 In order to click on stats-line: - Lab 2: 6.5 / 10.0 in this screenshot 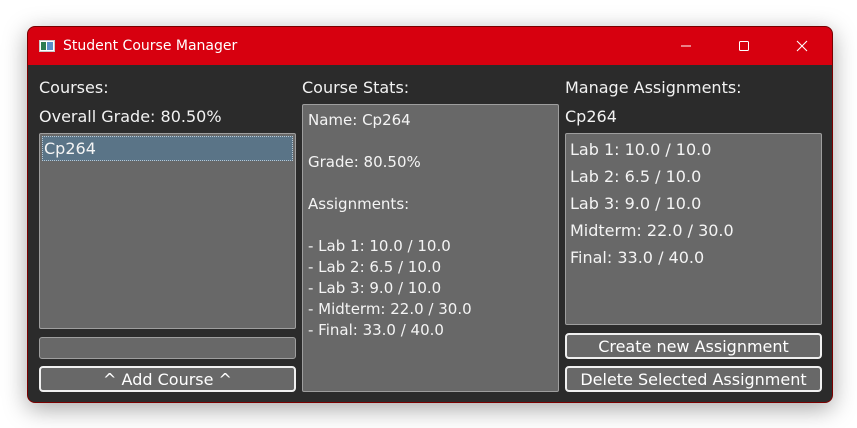, I will do `click(375, 267)`.